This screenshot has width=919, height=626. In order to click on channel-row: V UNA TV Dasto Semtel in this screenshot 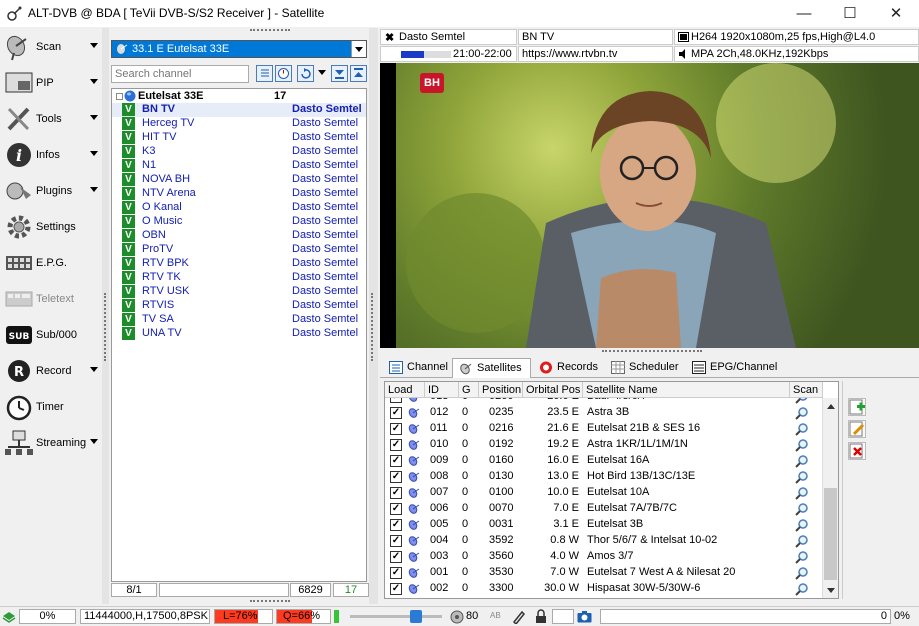, I will do `click(239, 334)`.